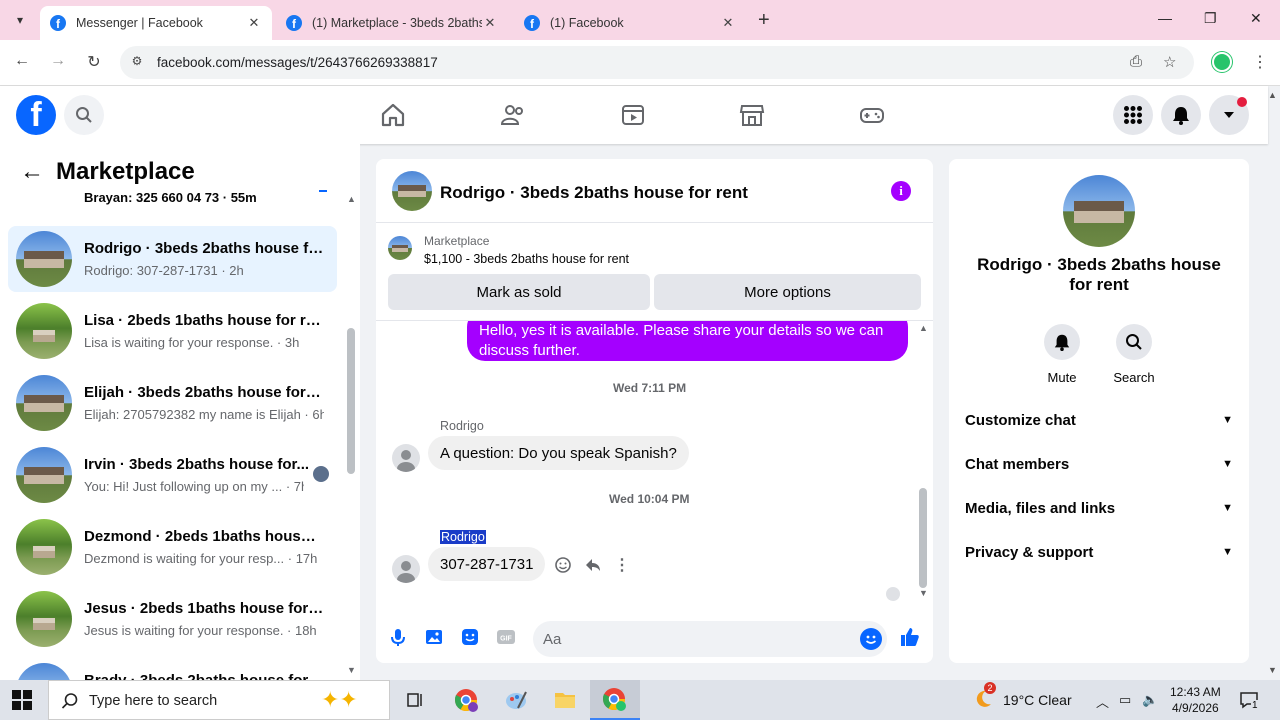 This screenshot has height=720, width=1280. Describe the element at coordinates (487, 564) in the screenshot. I see `incoming-message: 307-287-1731` at that location.